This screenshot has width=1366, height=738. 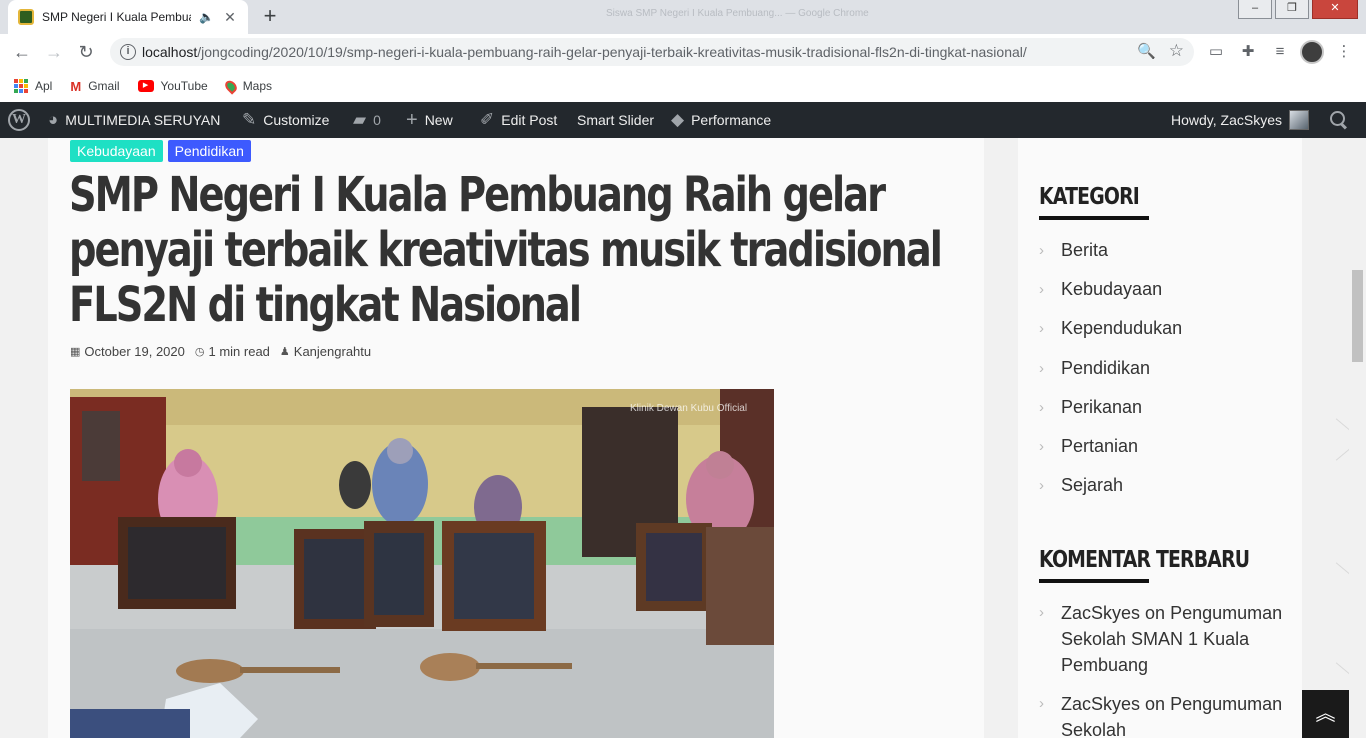 I want to click on read-time: ◷ 1 min read, so click(x=232, y=351).